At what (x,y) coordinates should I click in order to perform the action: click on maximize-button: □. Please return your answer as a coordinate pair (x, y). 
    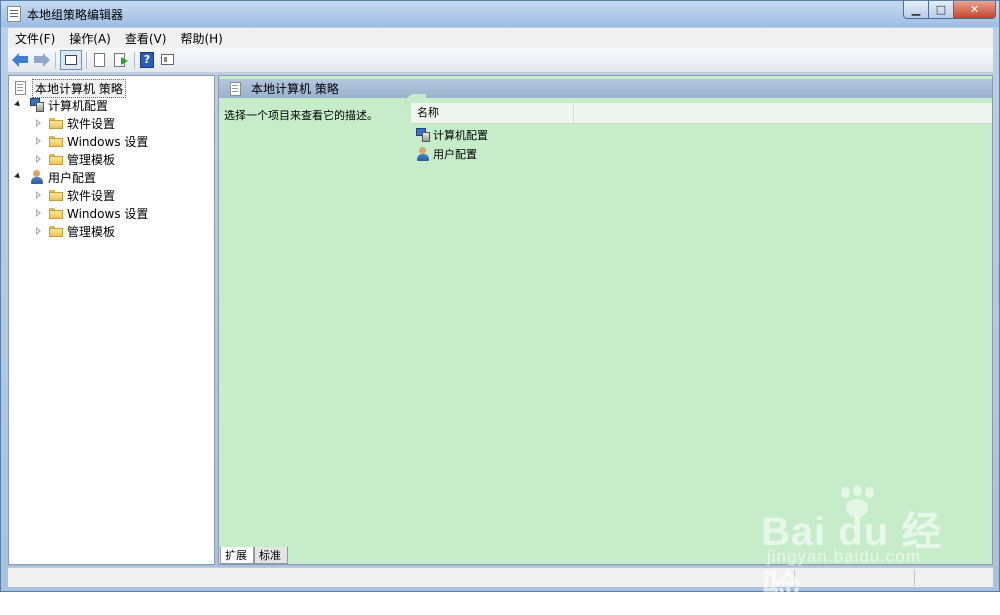
    Looking at the image, I should click on (941, 10).